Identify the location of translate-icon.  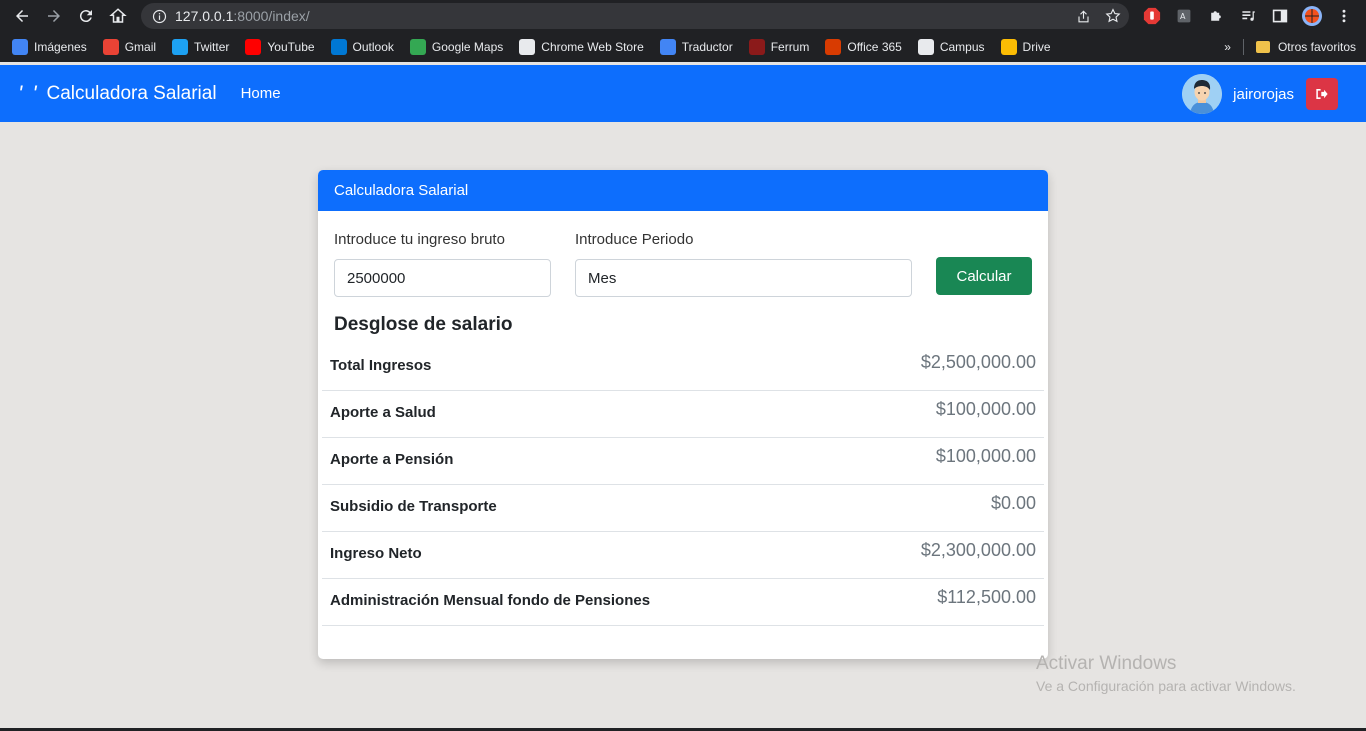
(667, 47).